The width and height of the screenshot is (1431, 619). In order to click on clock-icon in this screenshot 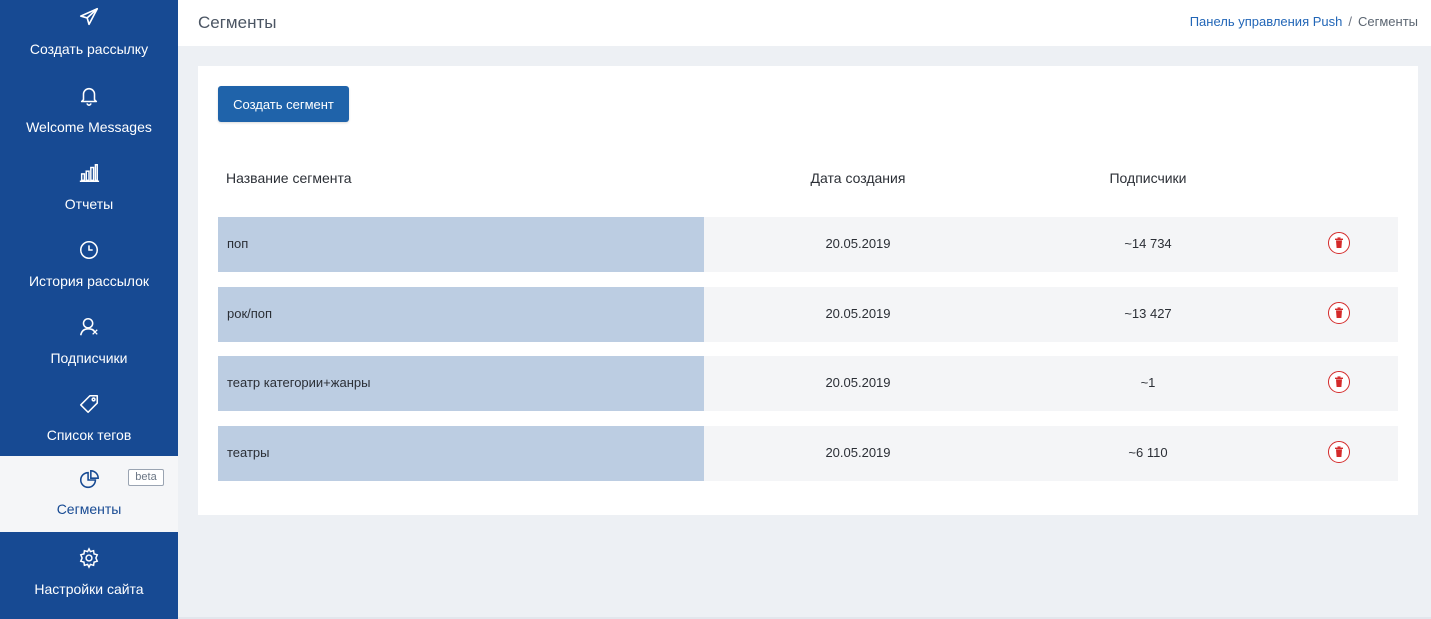, I will do `click(89, 250)`.